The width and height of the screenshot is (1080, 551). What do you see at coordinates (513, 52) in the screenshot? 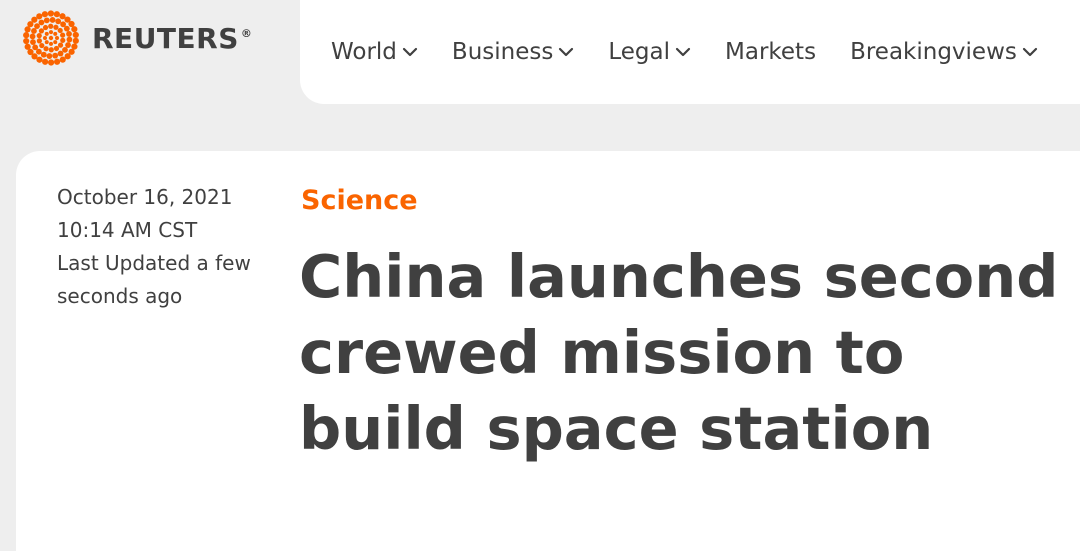
I see `nav-item-business: Business` at bounding box center [513, 52].